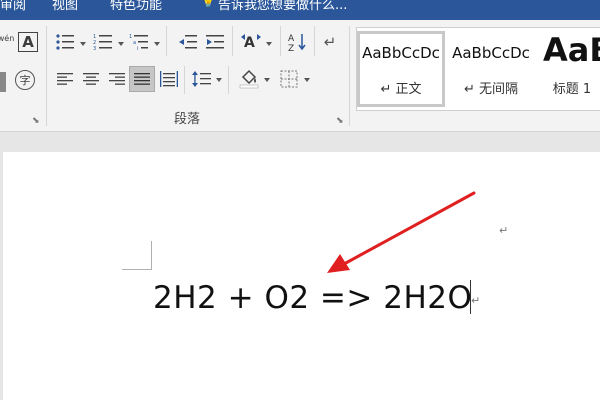 The height and width of the screenshot is (400, 600). I want to click on watermark-text: 悟空问答, so click(536, 380).